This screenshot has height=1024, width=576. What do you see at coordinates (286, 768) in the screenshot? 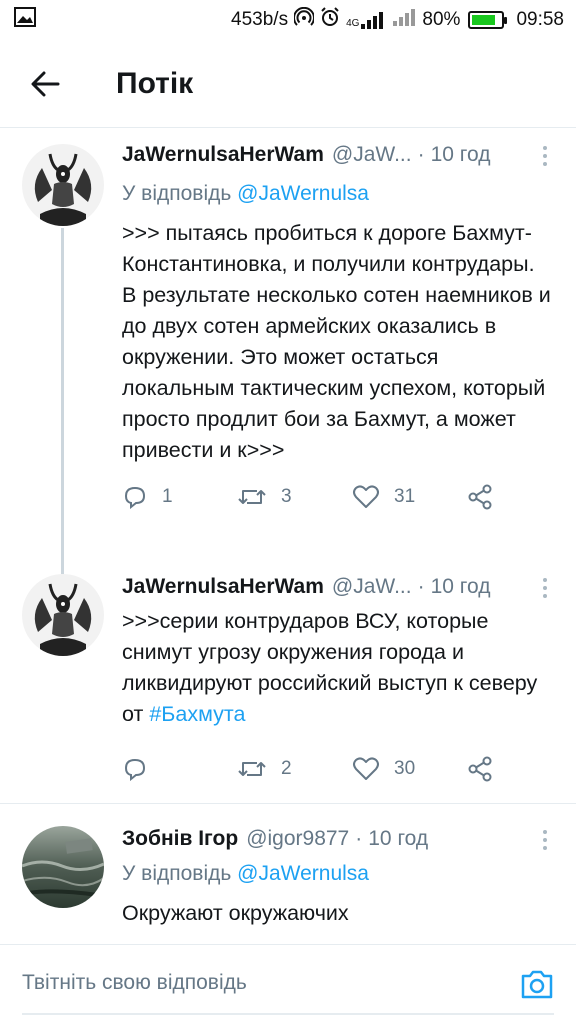
I see `retweet-count: 2` at bounding box center [286, 768].